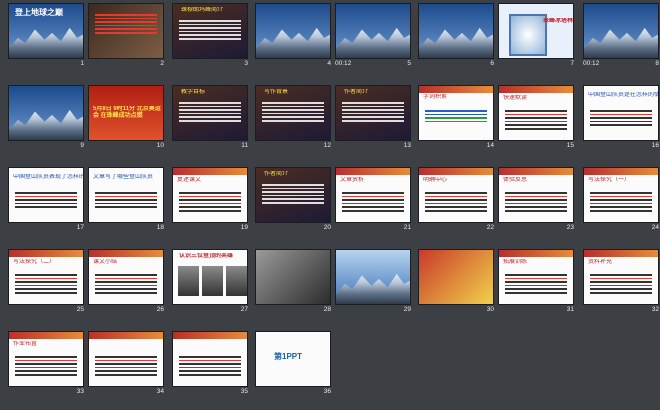  What do you see at coordinates (210, 280) in the screenshot?
I see `slide-thumbnail-27: 认识三位登顶的英雄 27` at bounding box center [210, 280].